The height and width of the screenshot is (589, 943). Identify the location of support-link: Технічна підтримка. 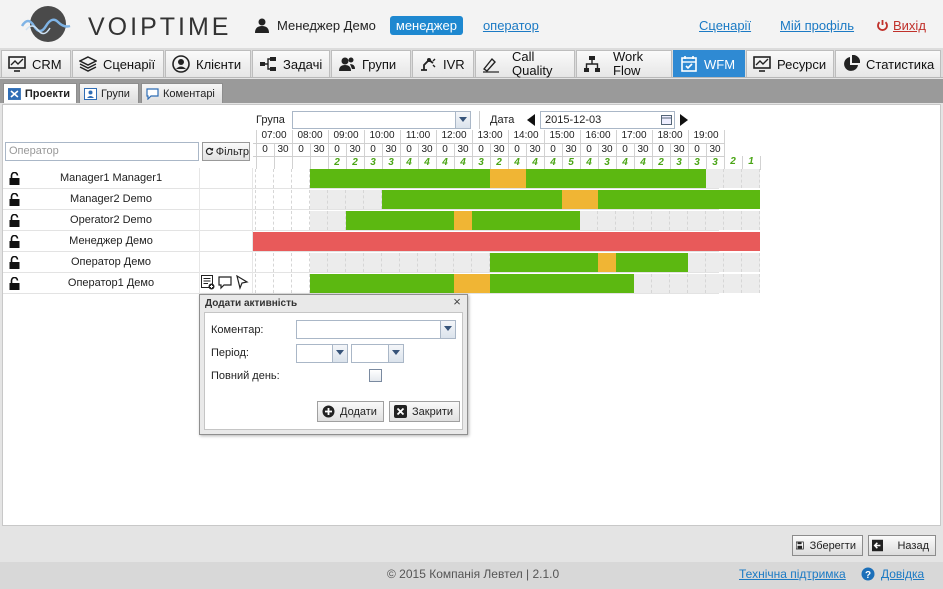
(792, 574).